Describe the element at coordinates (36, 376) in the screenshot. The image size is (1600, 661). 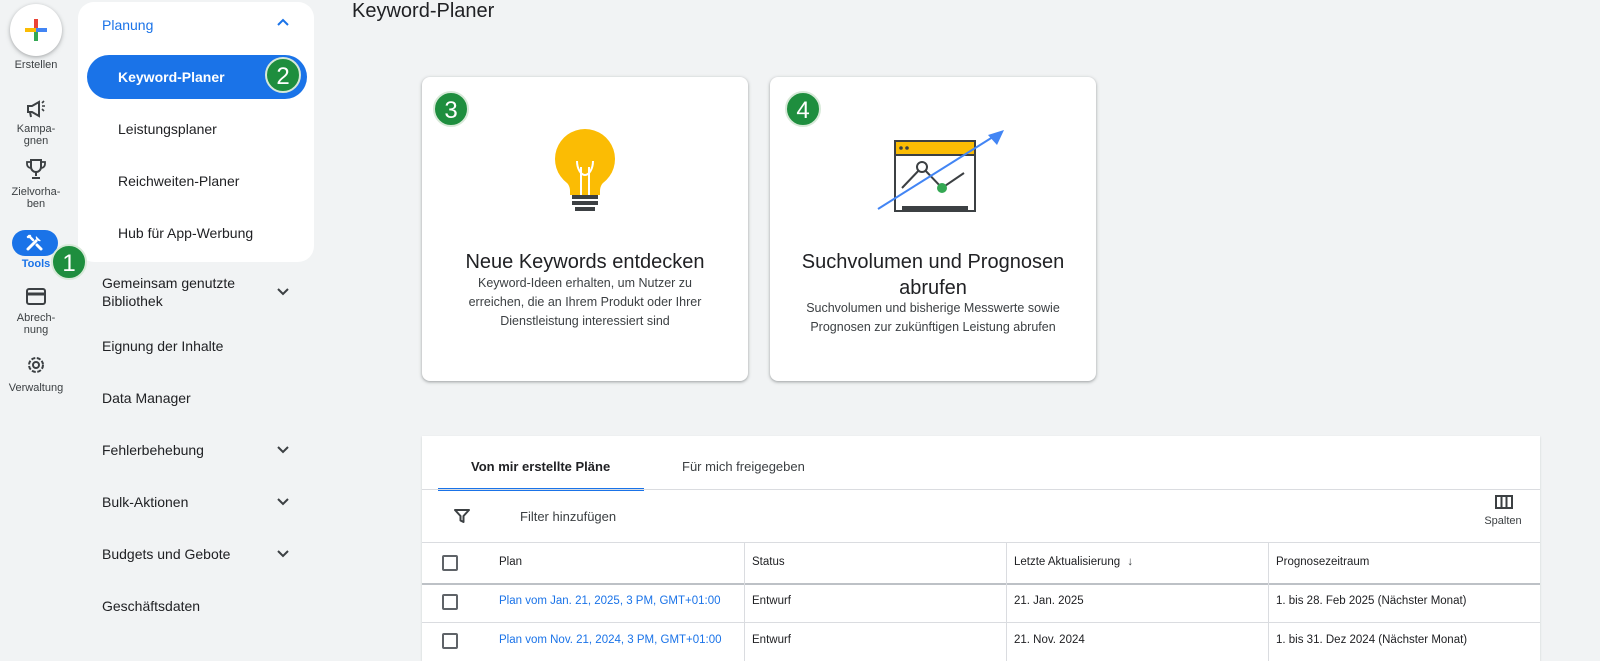
I see `rail-item-admin: Verwaltung` at that location.